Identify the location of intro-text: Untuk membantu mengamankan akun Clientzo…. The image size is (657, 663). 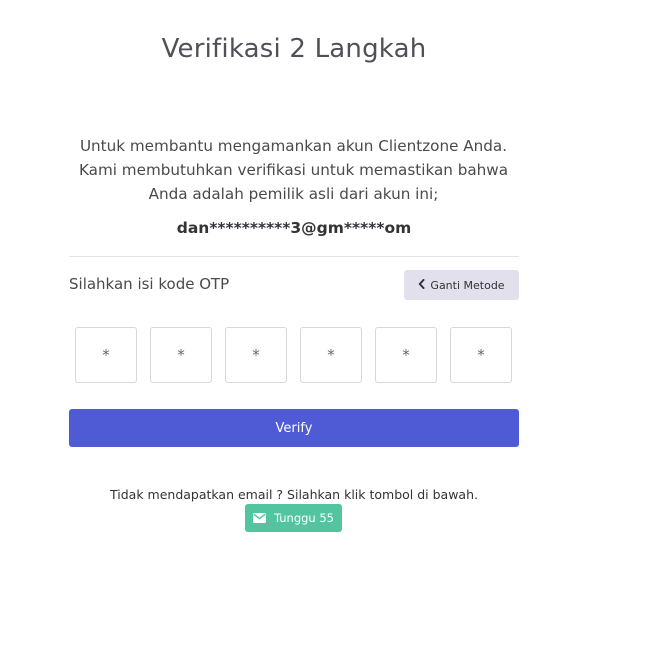
(293, 170).